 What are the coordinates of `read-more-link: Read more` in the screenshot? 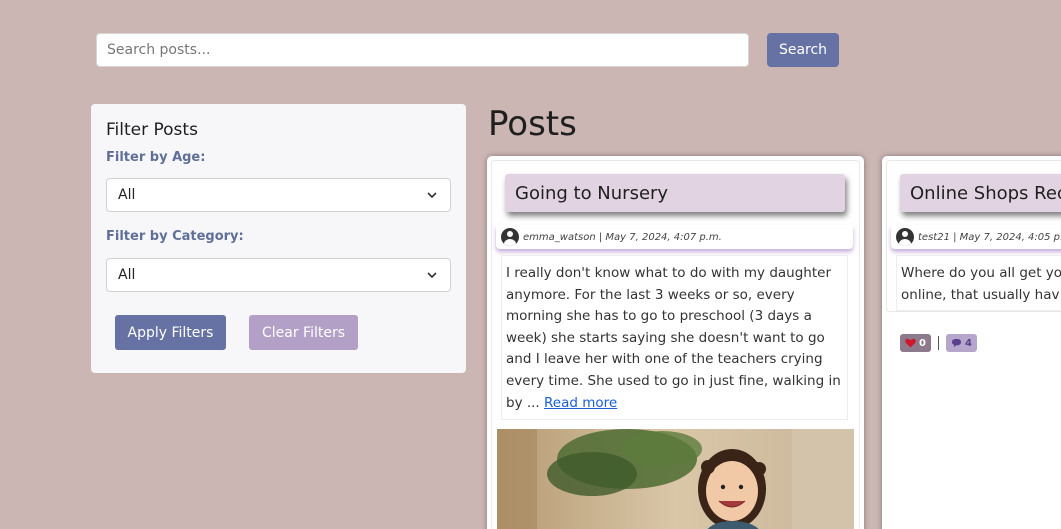 It's located at (580, 403).